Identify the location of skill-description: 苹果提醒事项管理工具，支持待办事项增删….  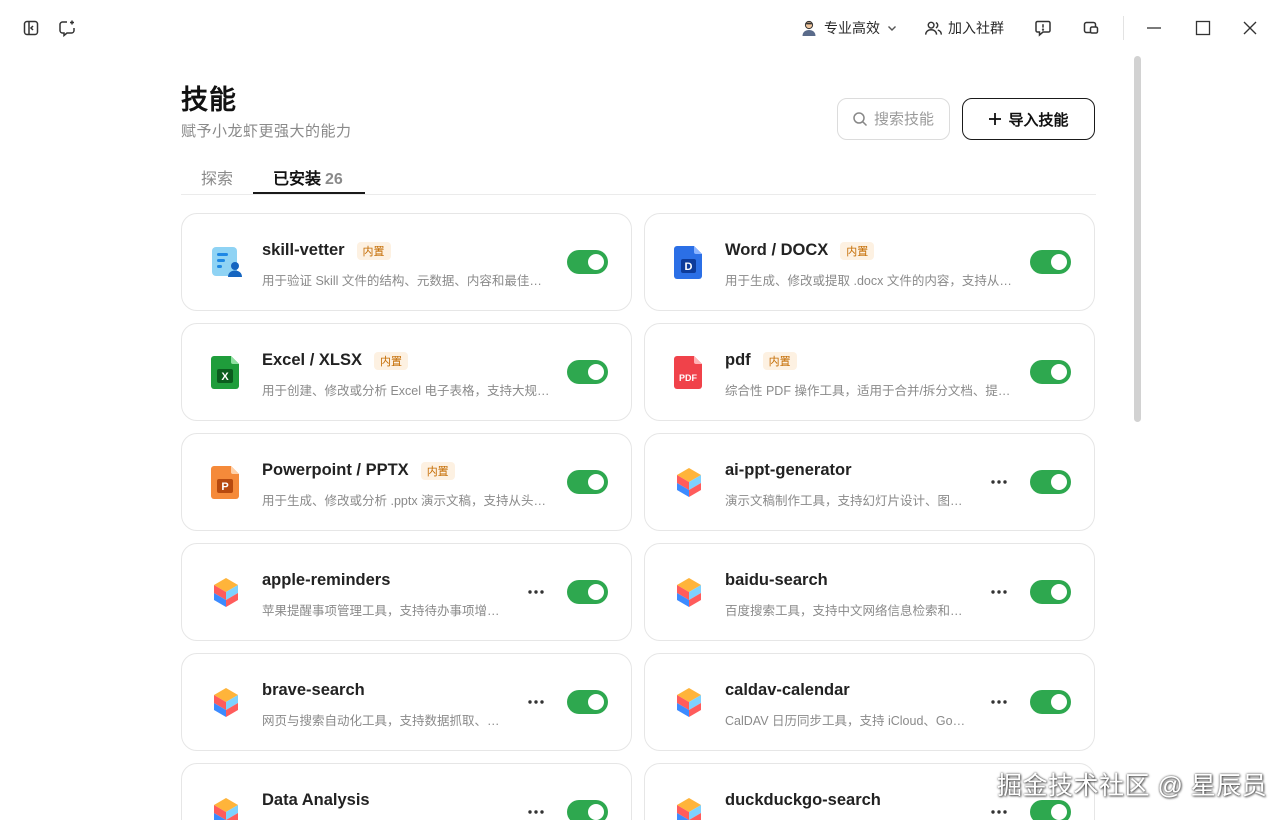
(384, 611).